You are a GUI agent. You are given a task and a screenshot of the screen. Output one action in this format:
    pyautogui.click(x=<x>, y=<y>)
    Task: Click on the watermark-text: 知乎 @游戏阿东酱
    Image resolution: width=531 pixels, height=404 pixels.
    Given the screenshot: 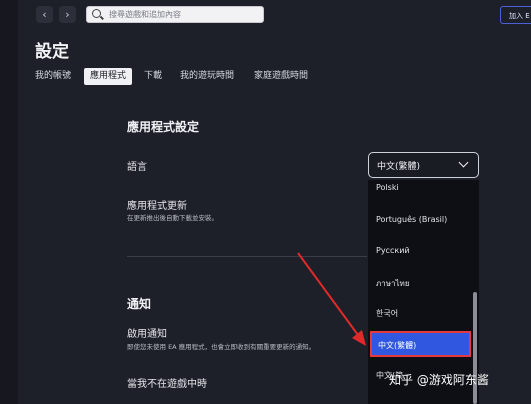 What is the action you would take?
    pyautogui.click(x=439, y=380)
    